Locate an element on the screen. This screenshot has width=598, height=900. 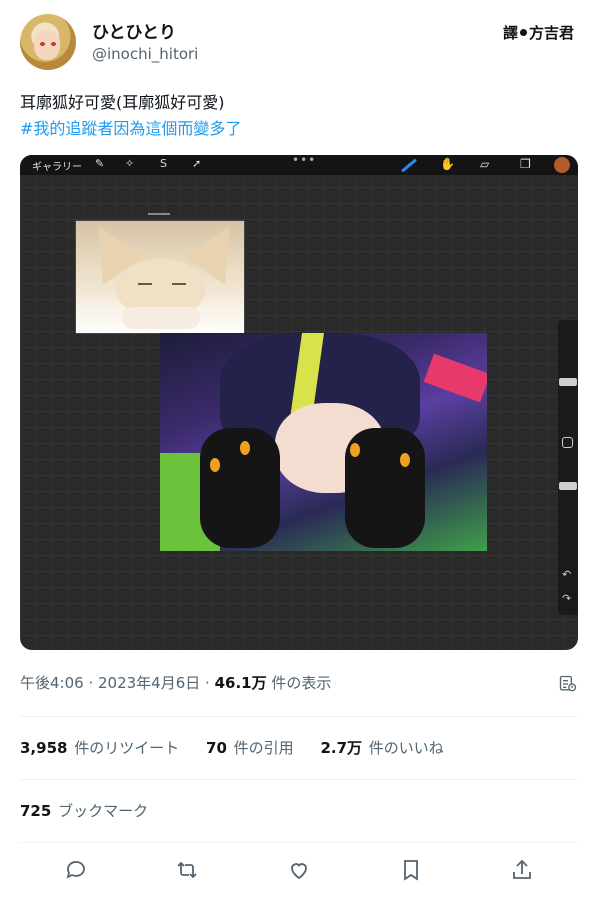
stamp-right: 方吉君 is located at coordinates (551, 33).